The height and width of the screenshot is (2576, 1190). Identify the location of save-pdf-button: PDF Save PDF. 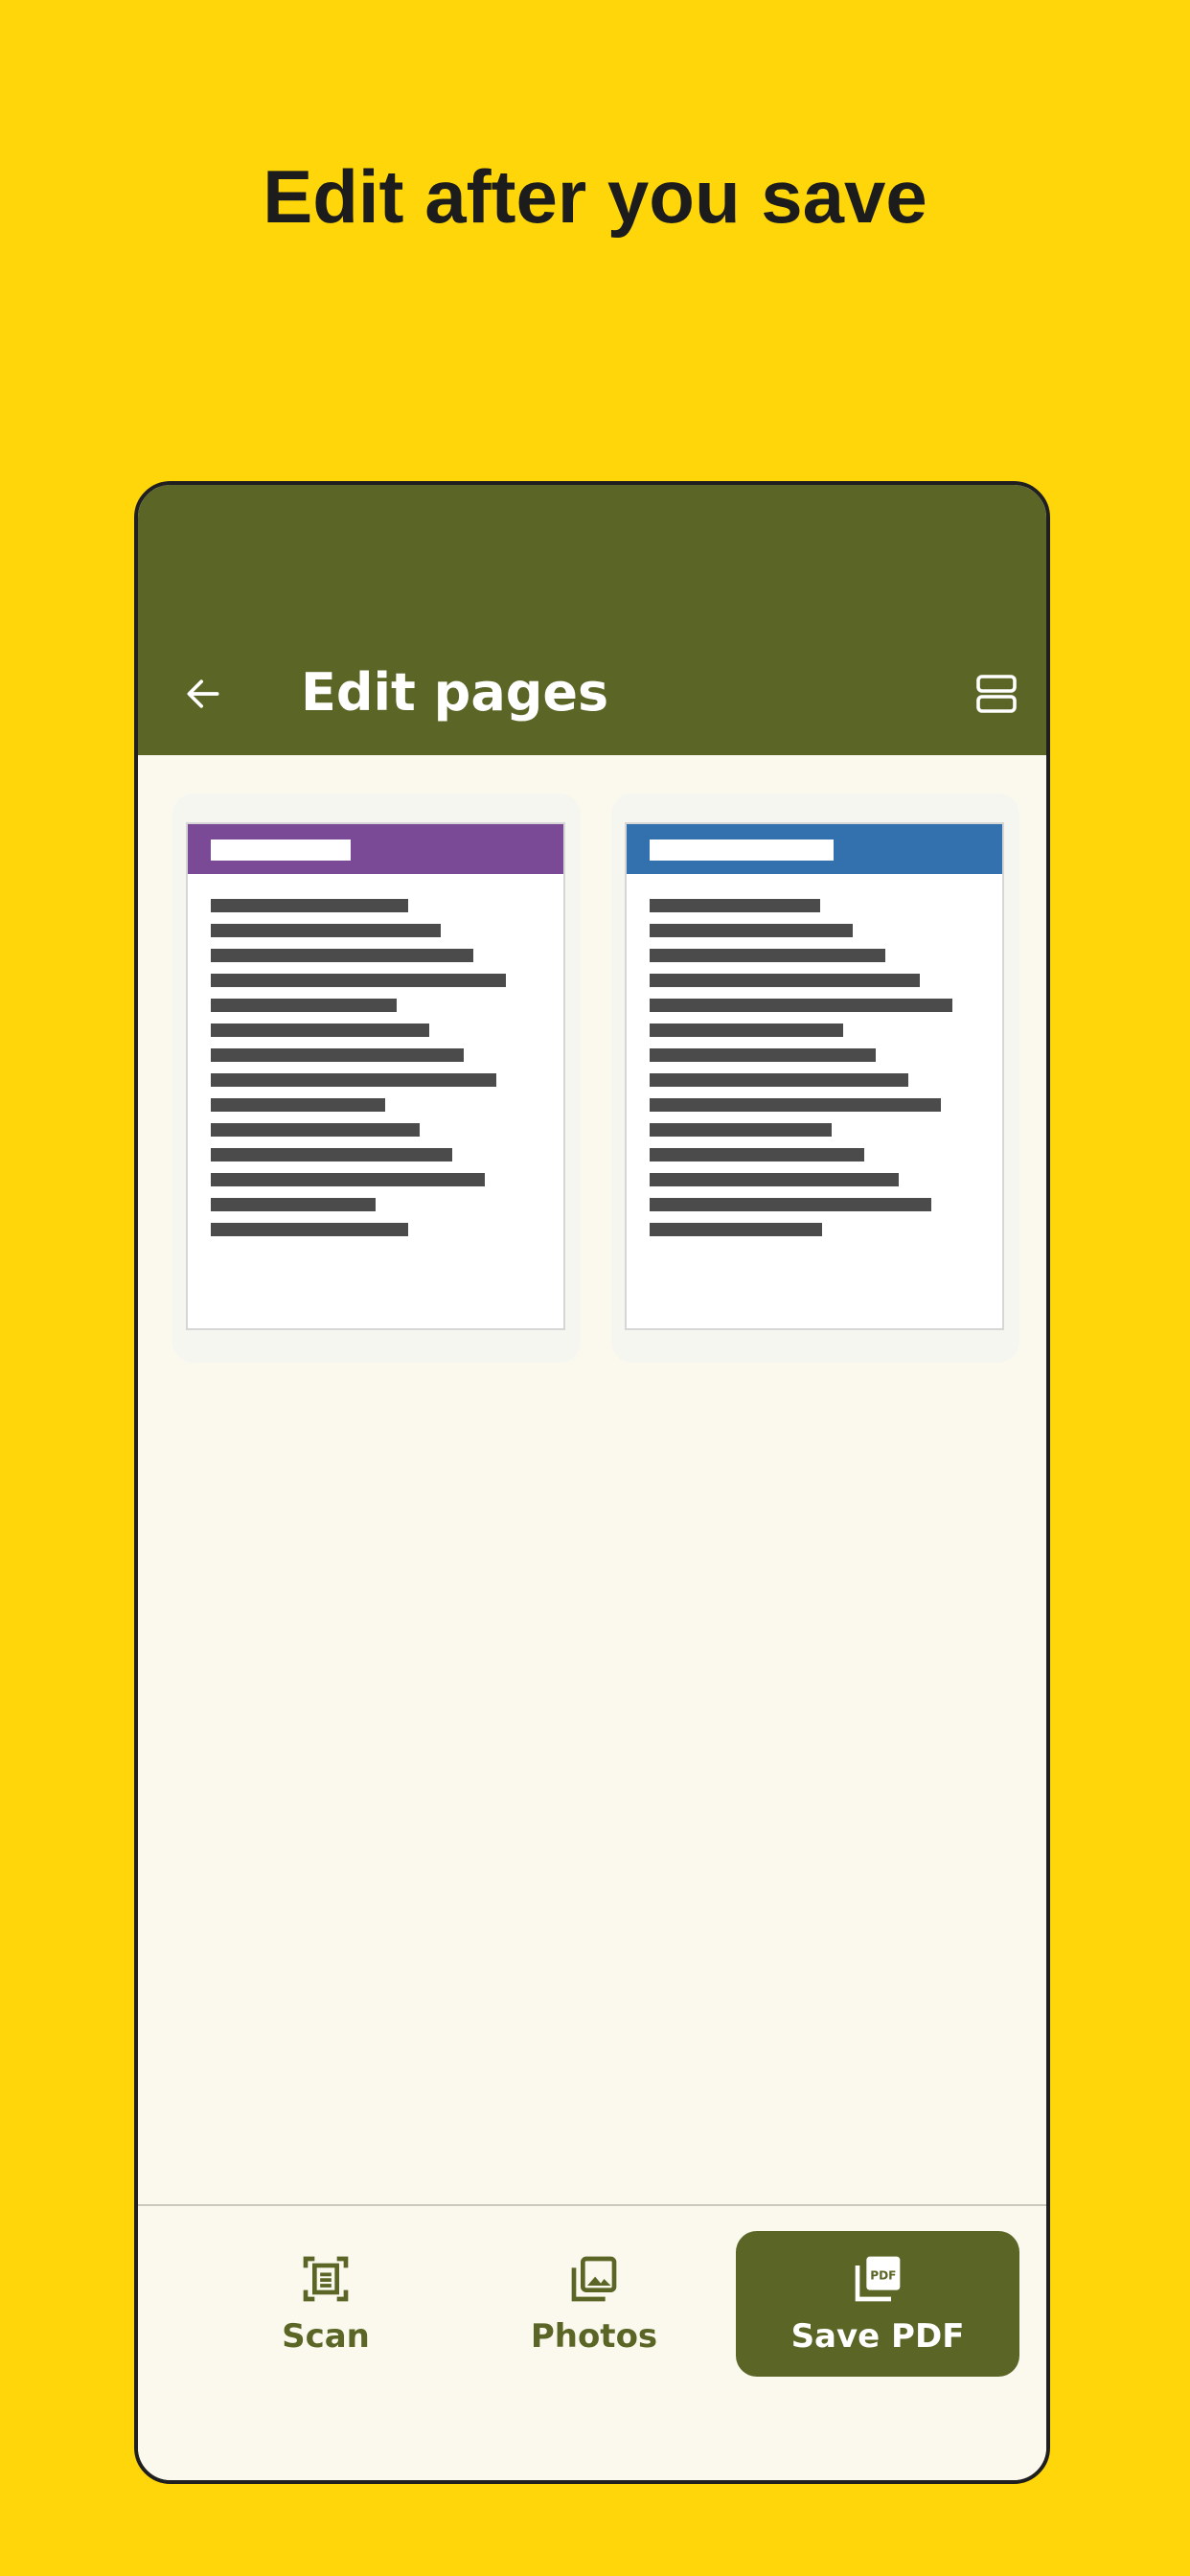
(878, 2304).